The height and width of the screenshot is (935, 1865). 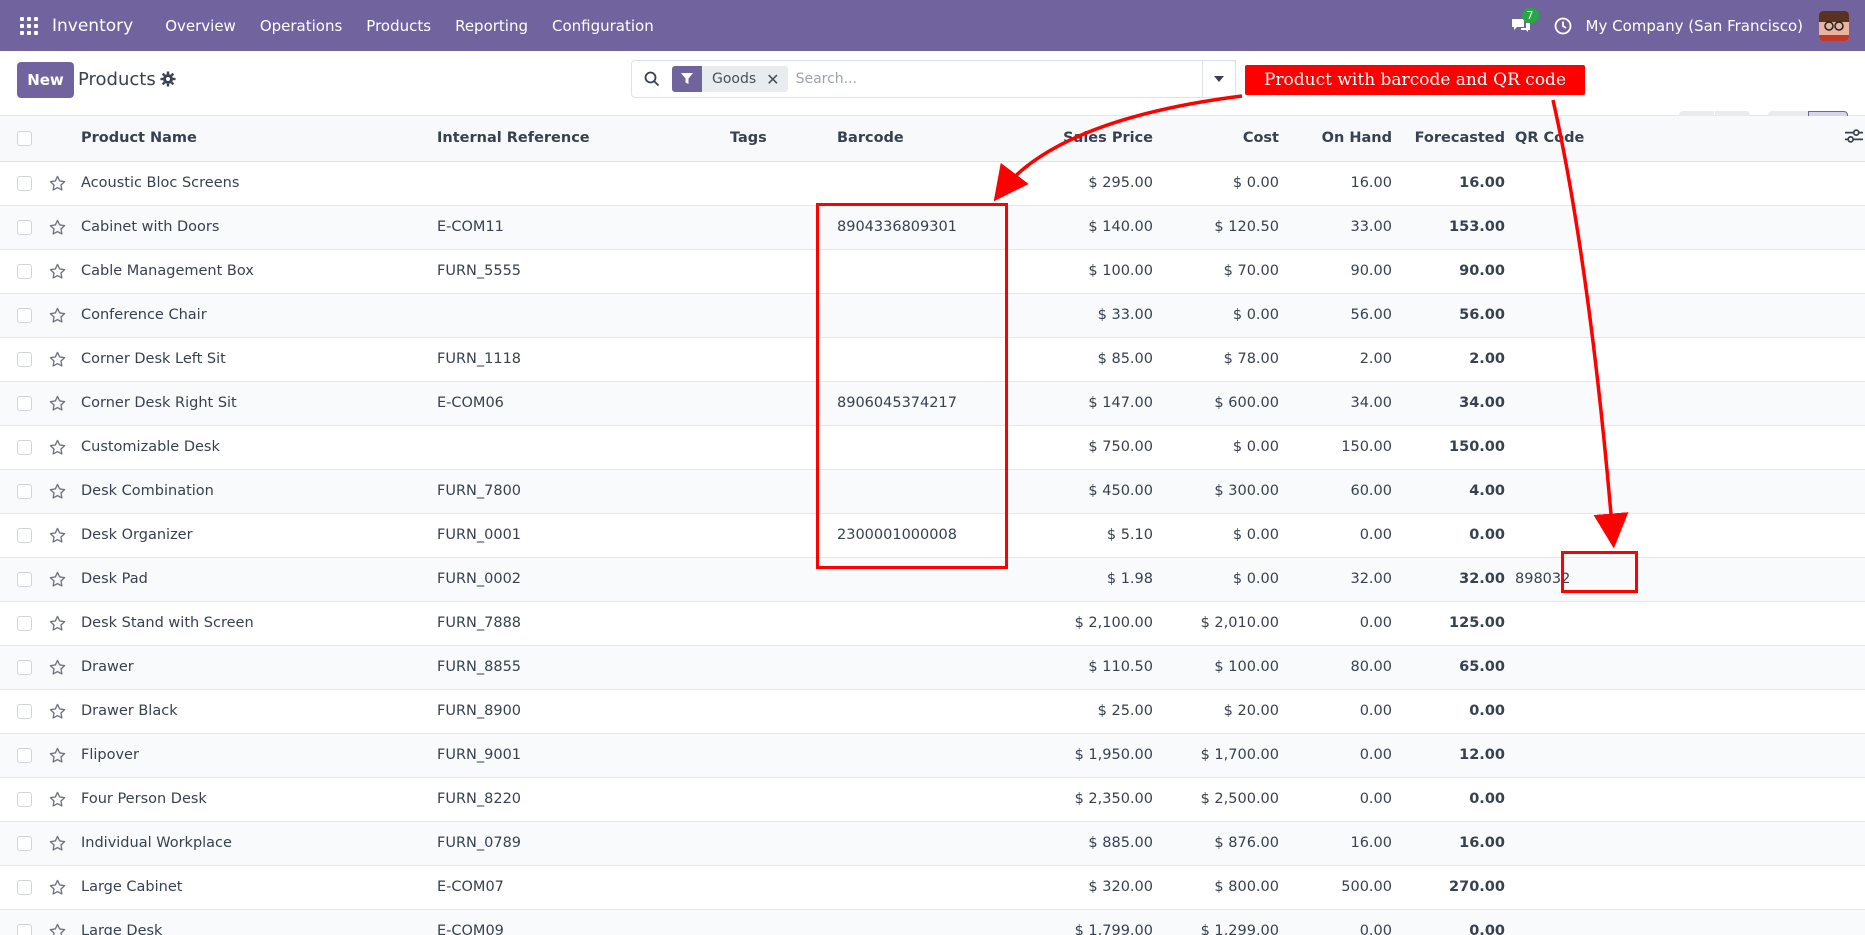 What do you see at coordinates (1078, 227) in the screenshot?
I see `cell-sales-price: $ 140.00` at bounding box center [1078, 227].